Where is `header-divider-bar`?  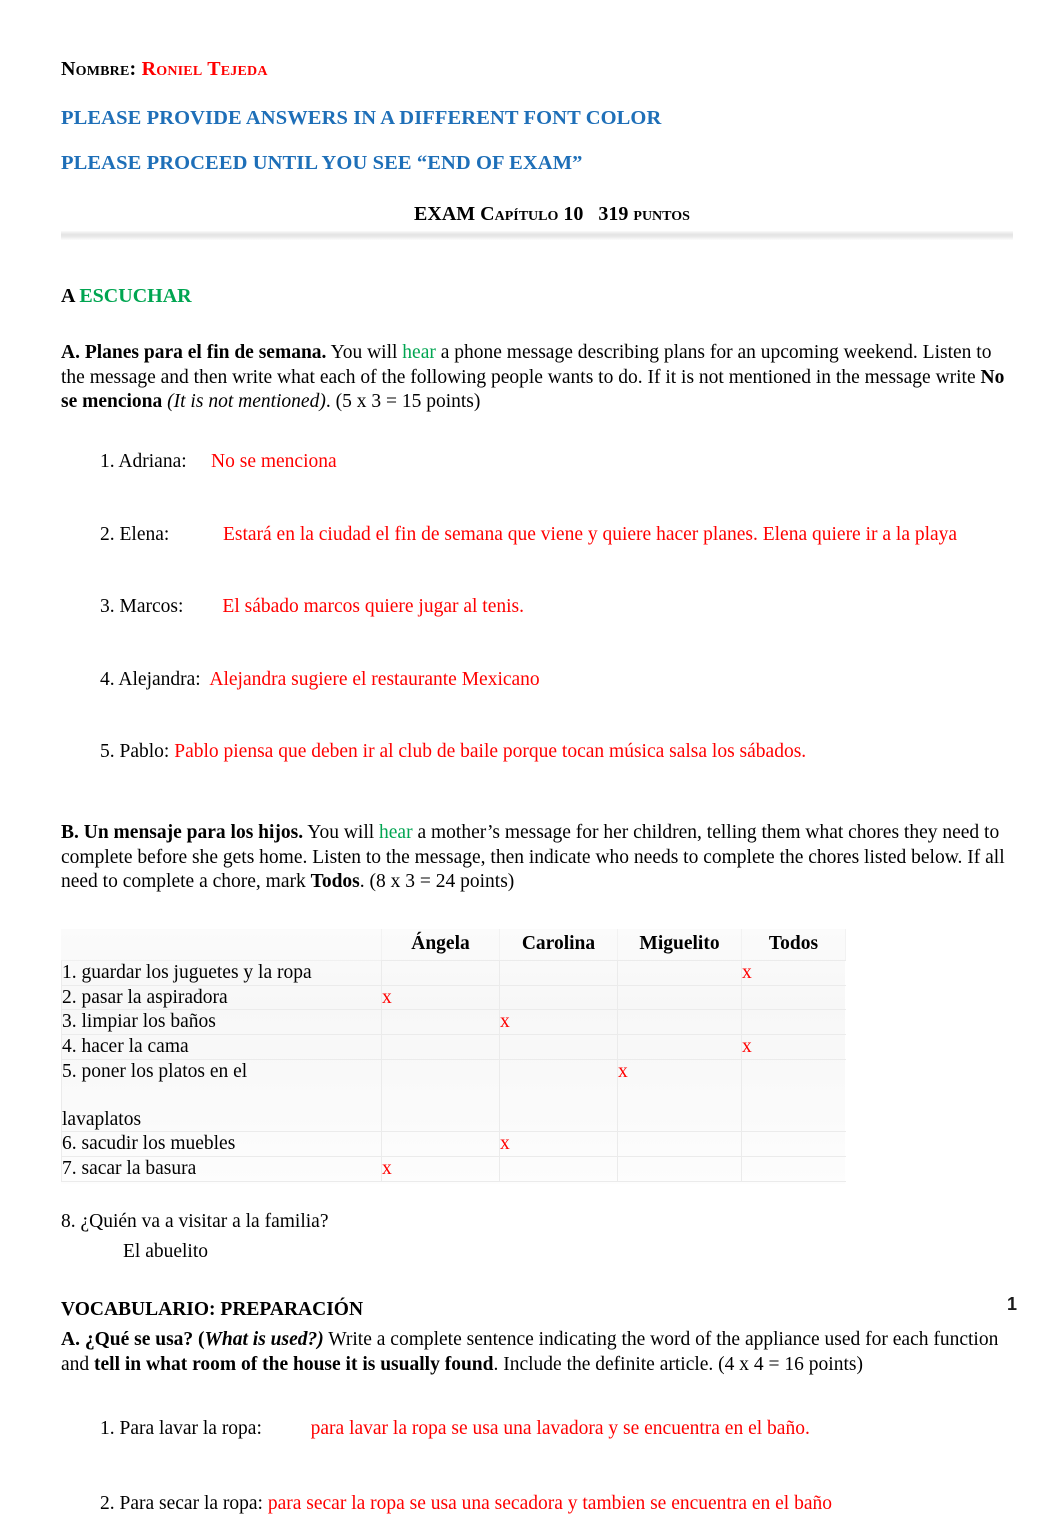 header-divider-bar is located at coordinates (537, 235).